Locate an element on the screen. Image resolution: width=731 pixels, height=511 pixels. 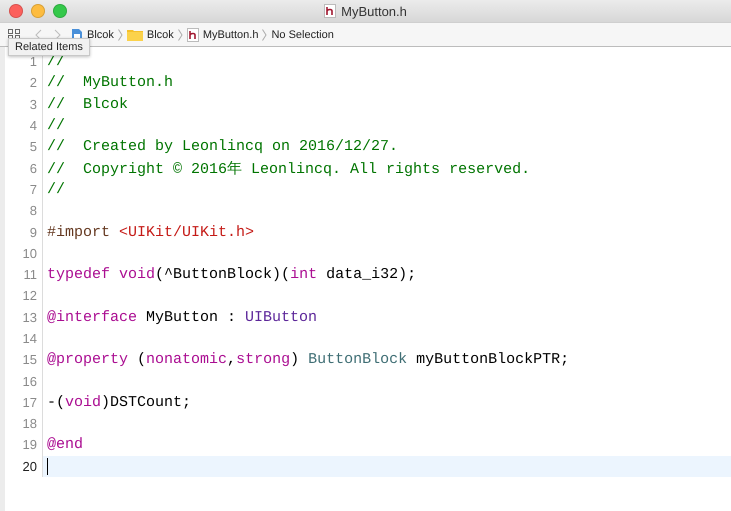
code-line: // Blcok is located at coordinates (87, 104).